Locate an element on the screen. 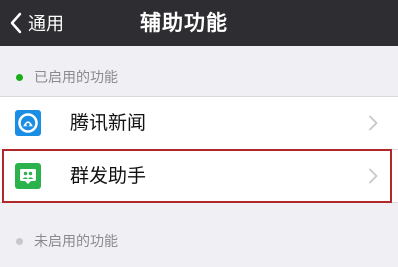 Image resolution: width=398 pixels, height=267 pixels. back-label: 通用 is located at coordinates (46, 24).